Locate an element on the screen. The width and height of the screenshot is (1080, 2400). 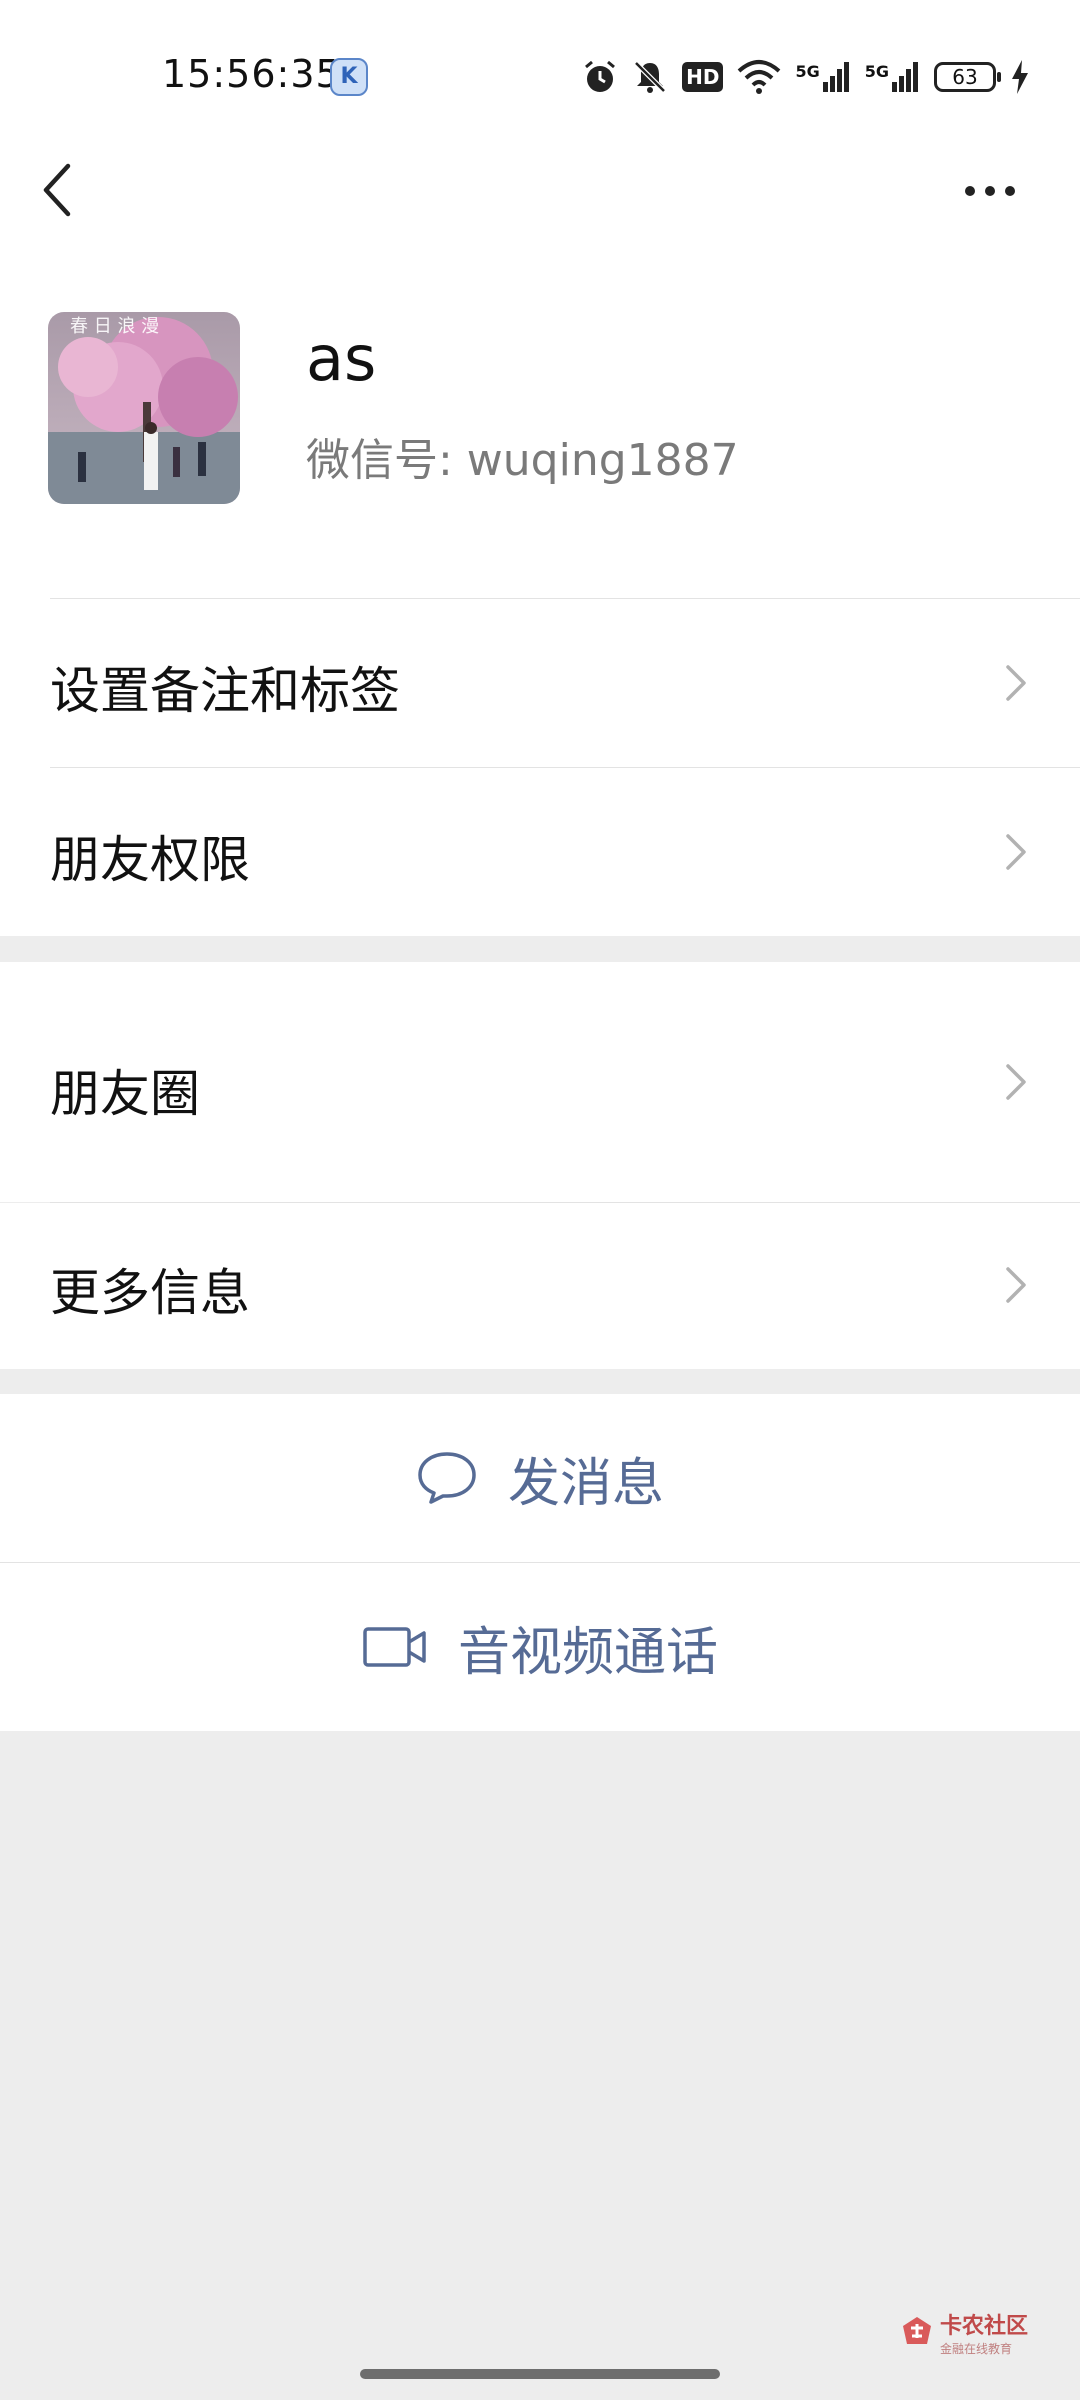
wifi-icon is located at coordinates (759, 77).